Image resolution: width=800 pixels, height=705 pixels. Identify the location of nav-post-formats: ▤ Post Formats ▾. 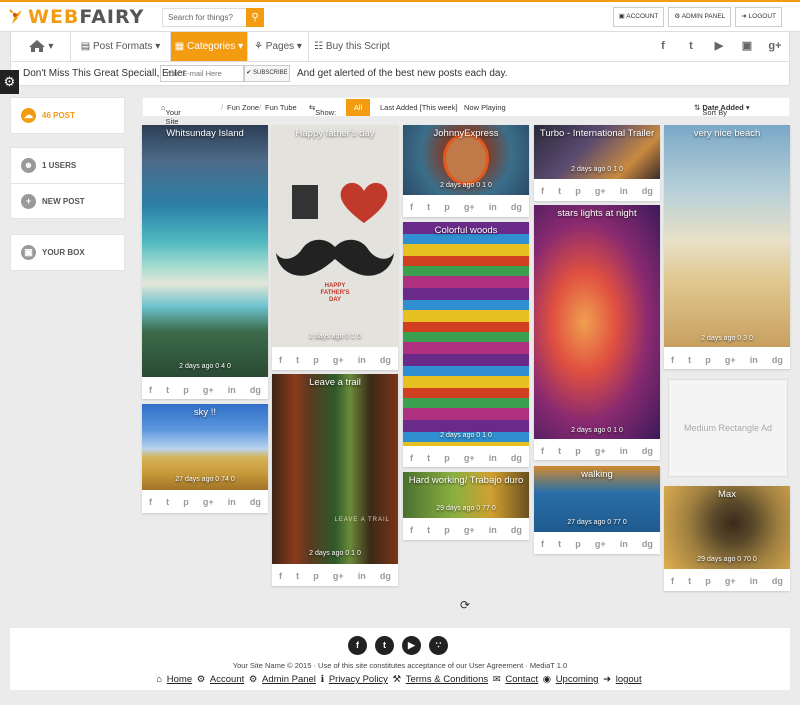
(121, 46).